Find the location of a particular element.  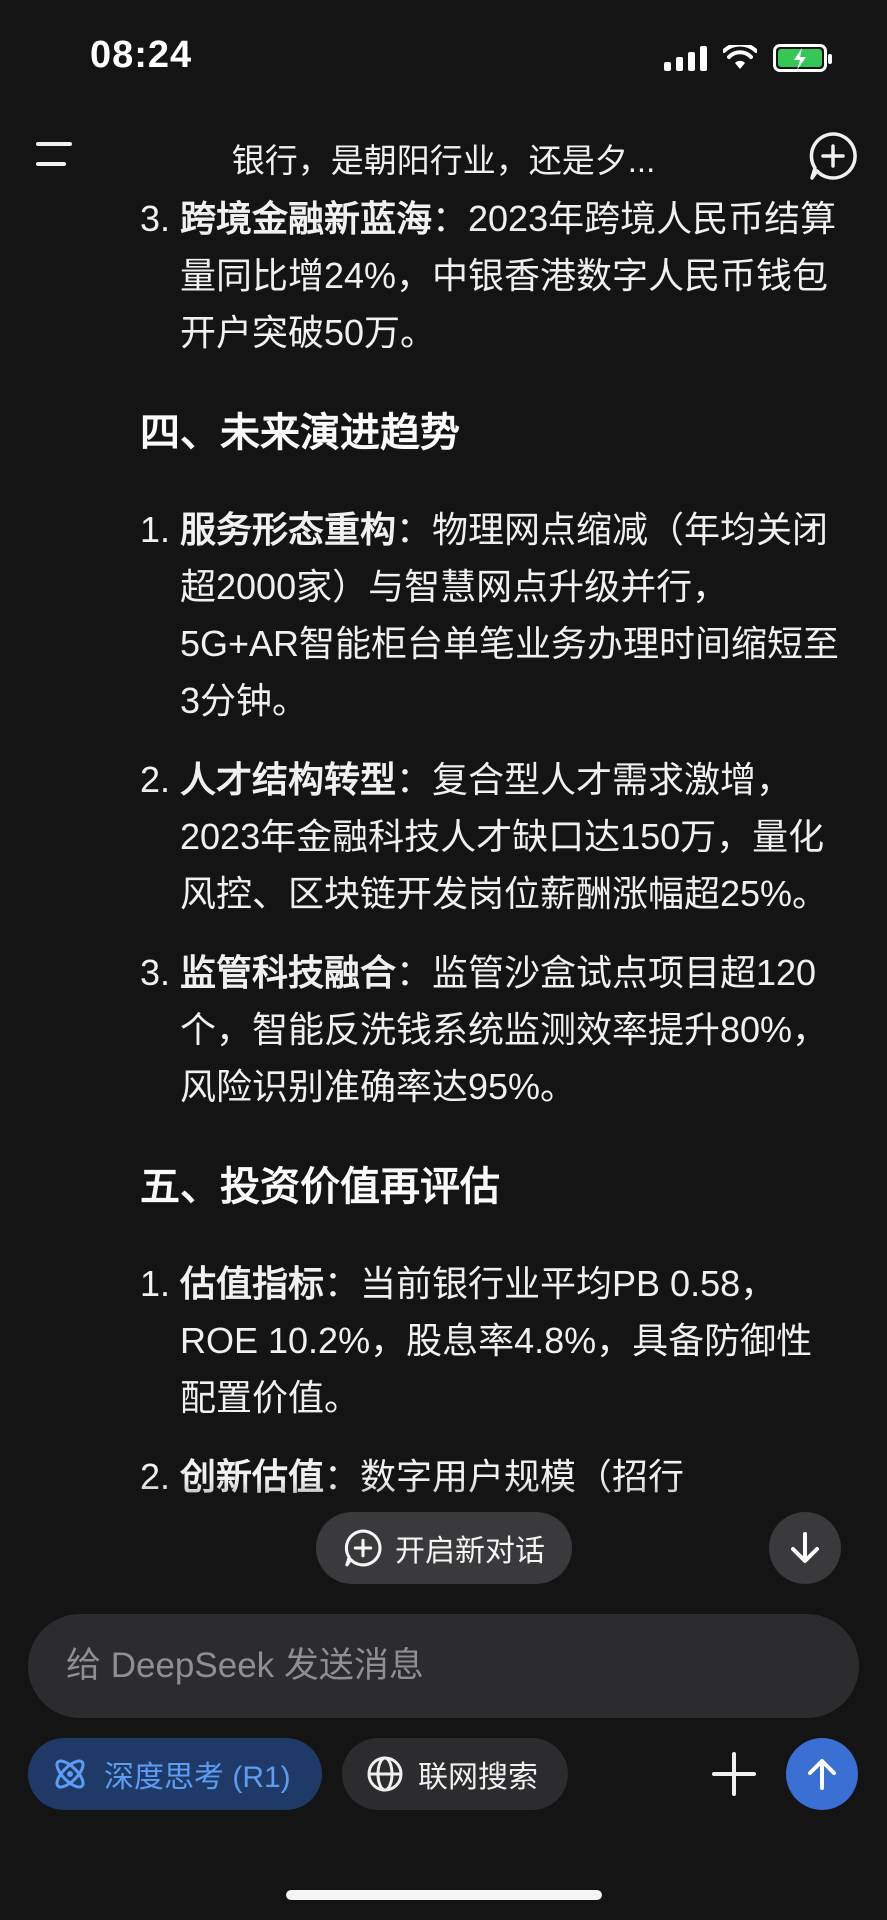

wifi-icon is located at coordinates (740, 57).